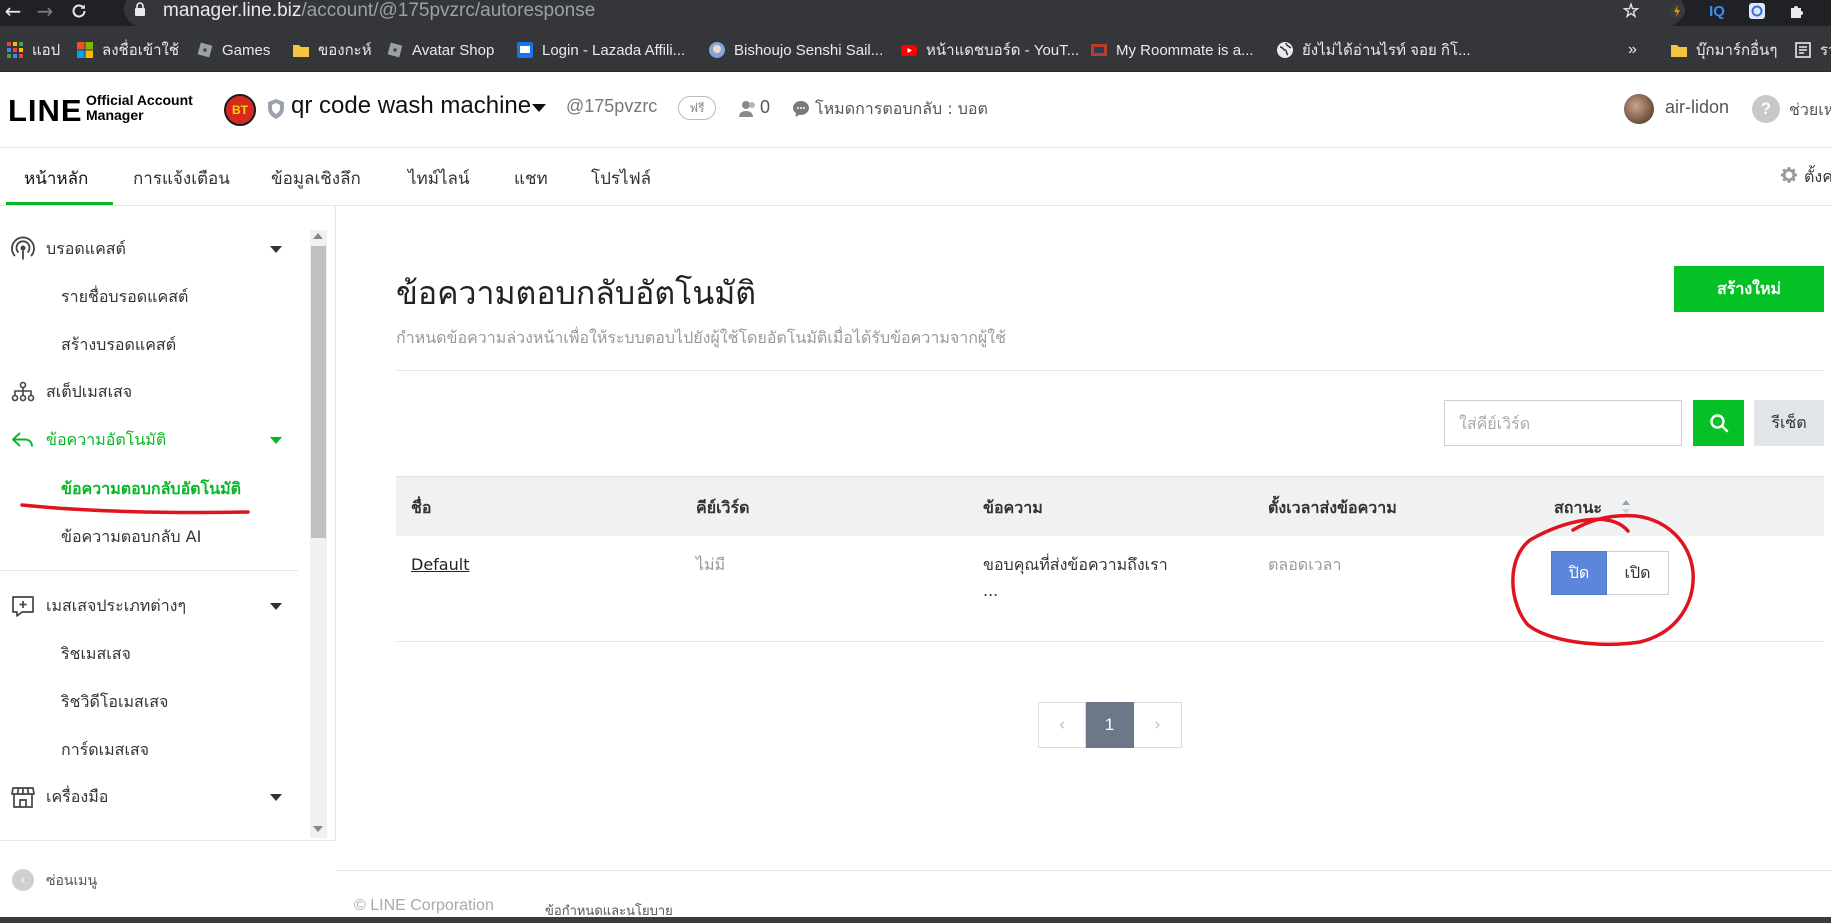  What do you see at coordinates (525, 50) in the screenshot?
I see `lazada-icon` at bounding box center [525, 50].